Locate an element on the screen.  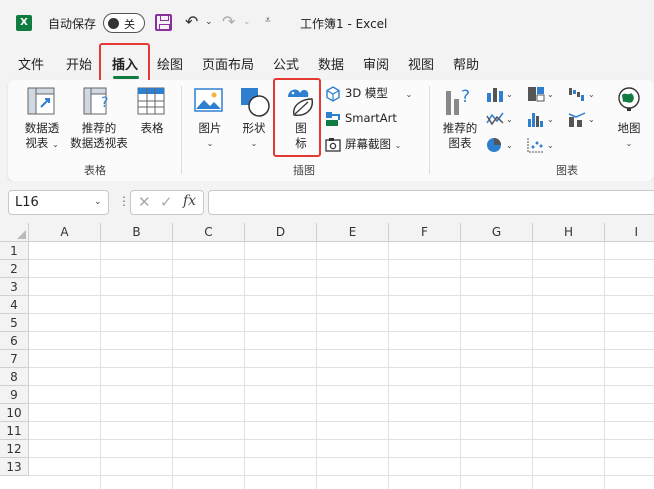
hierarchy-chart-icon is located at coordinates (536, 94).